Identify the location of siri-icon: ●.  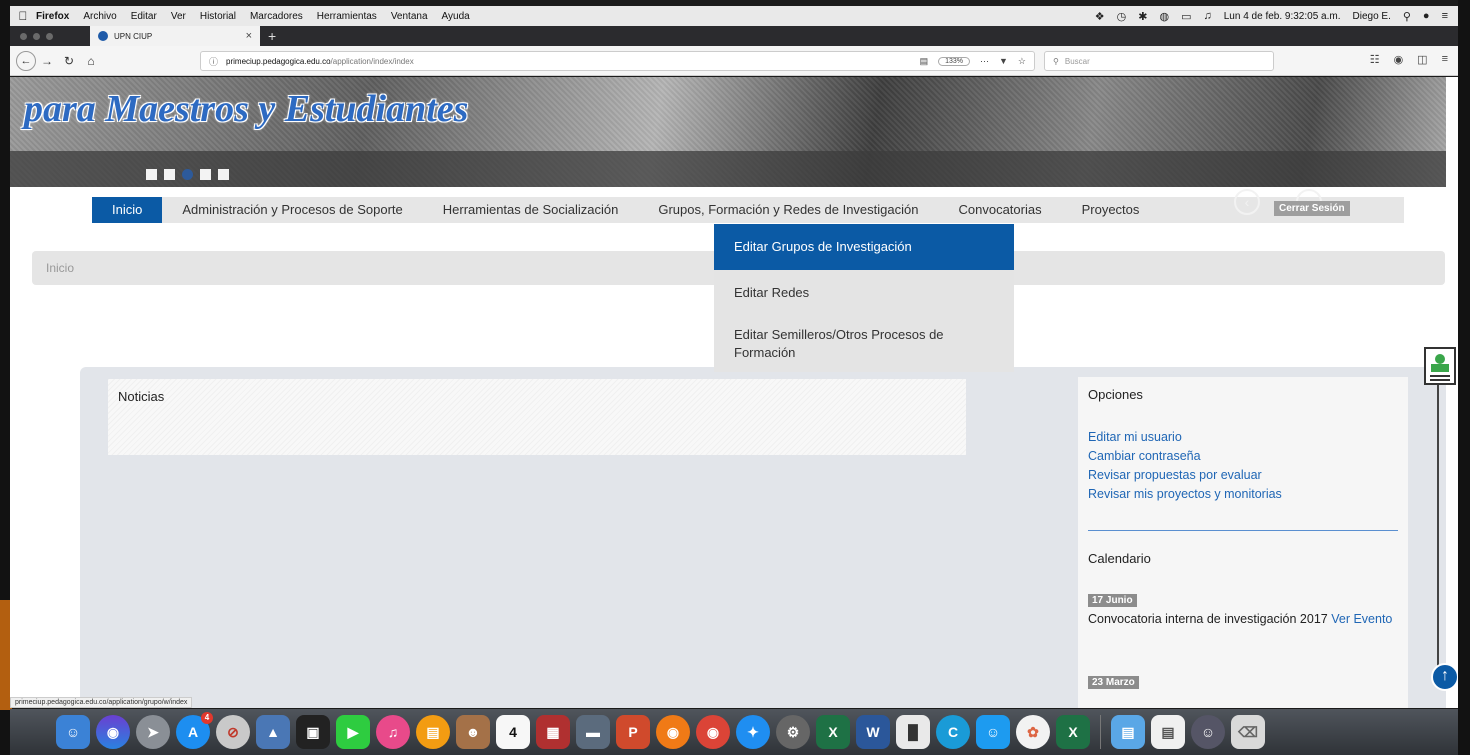
(1426, 16).